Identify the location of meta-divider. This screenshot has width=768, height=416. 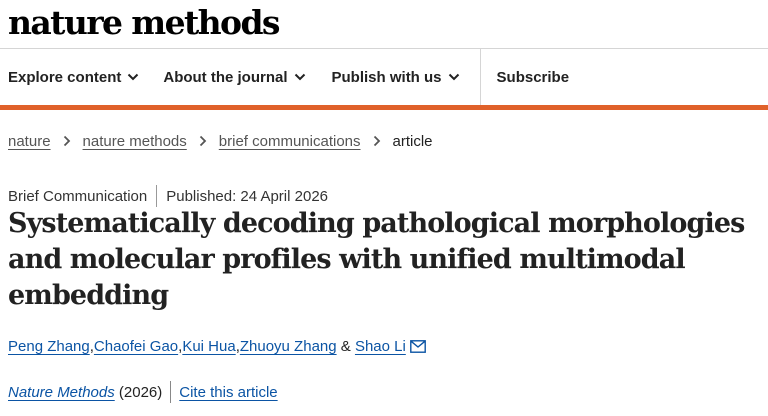
(157, 196).